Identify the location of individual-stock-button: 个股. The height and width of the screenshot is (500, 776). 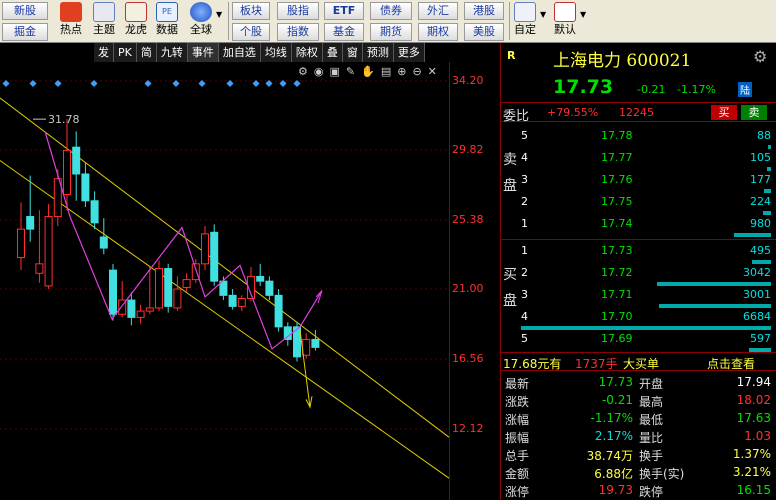
(251, 32).